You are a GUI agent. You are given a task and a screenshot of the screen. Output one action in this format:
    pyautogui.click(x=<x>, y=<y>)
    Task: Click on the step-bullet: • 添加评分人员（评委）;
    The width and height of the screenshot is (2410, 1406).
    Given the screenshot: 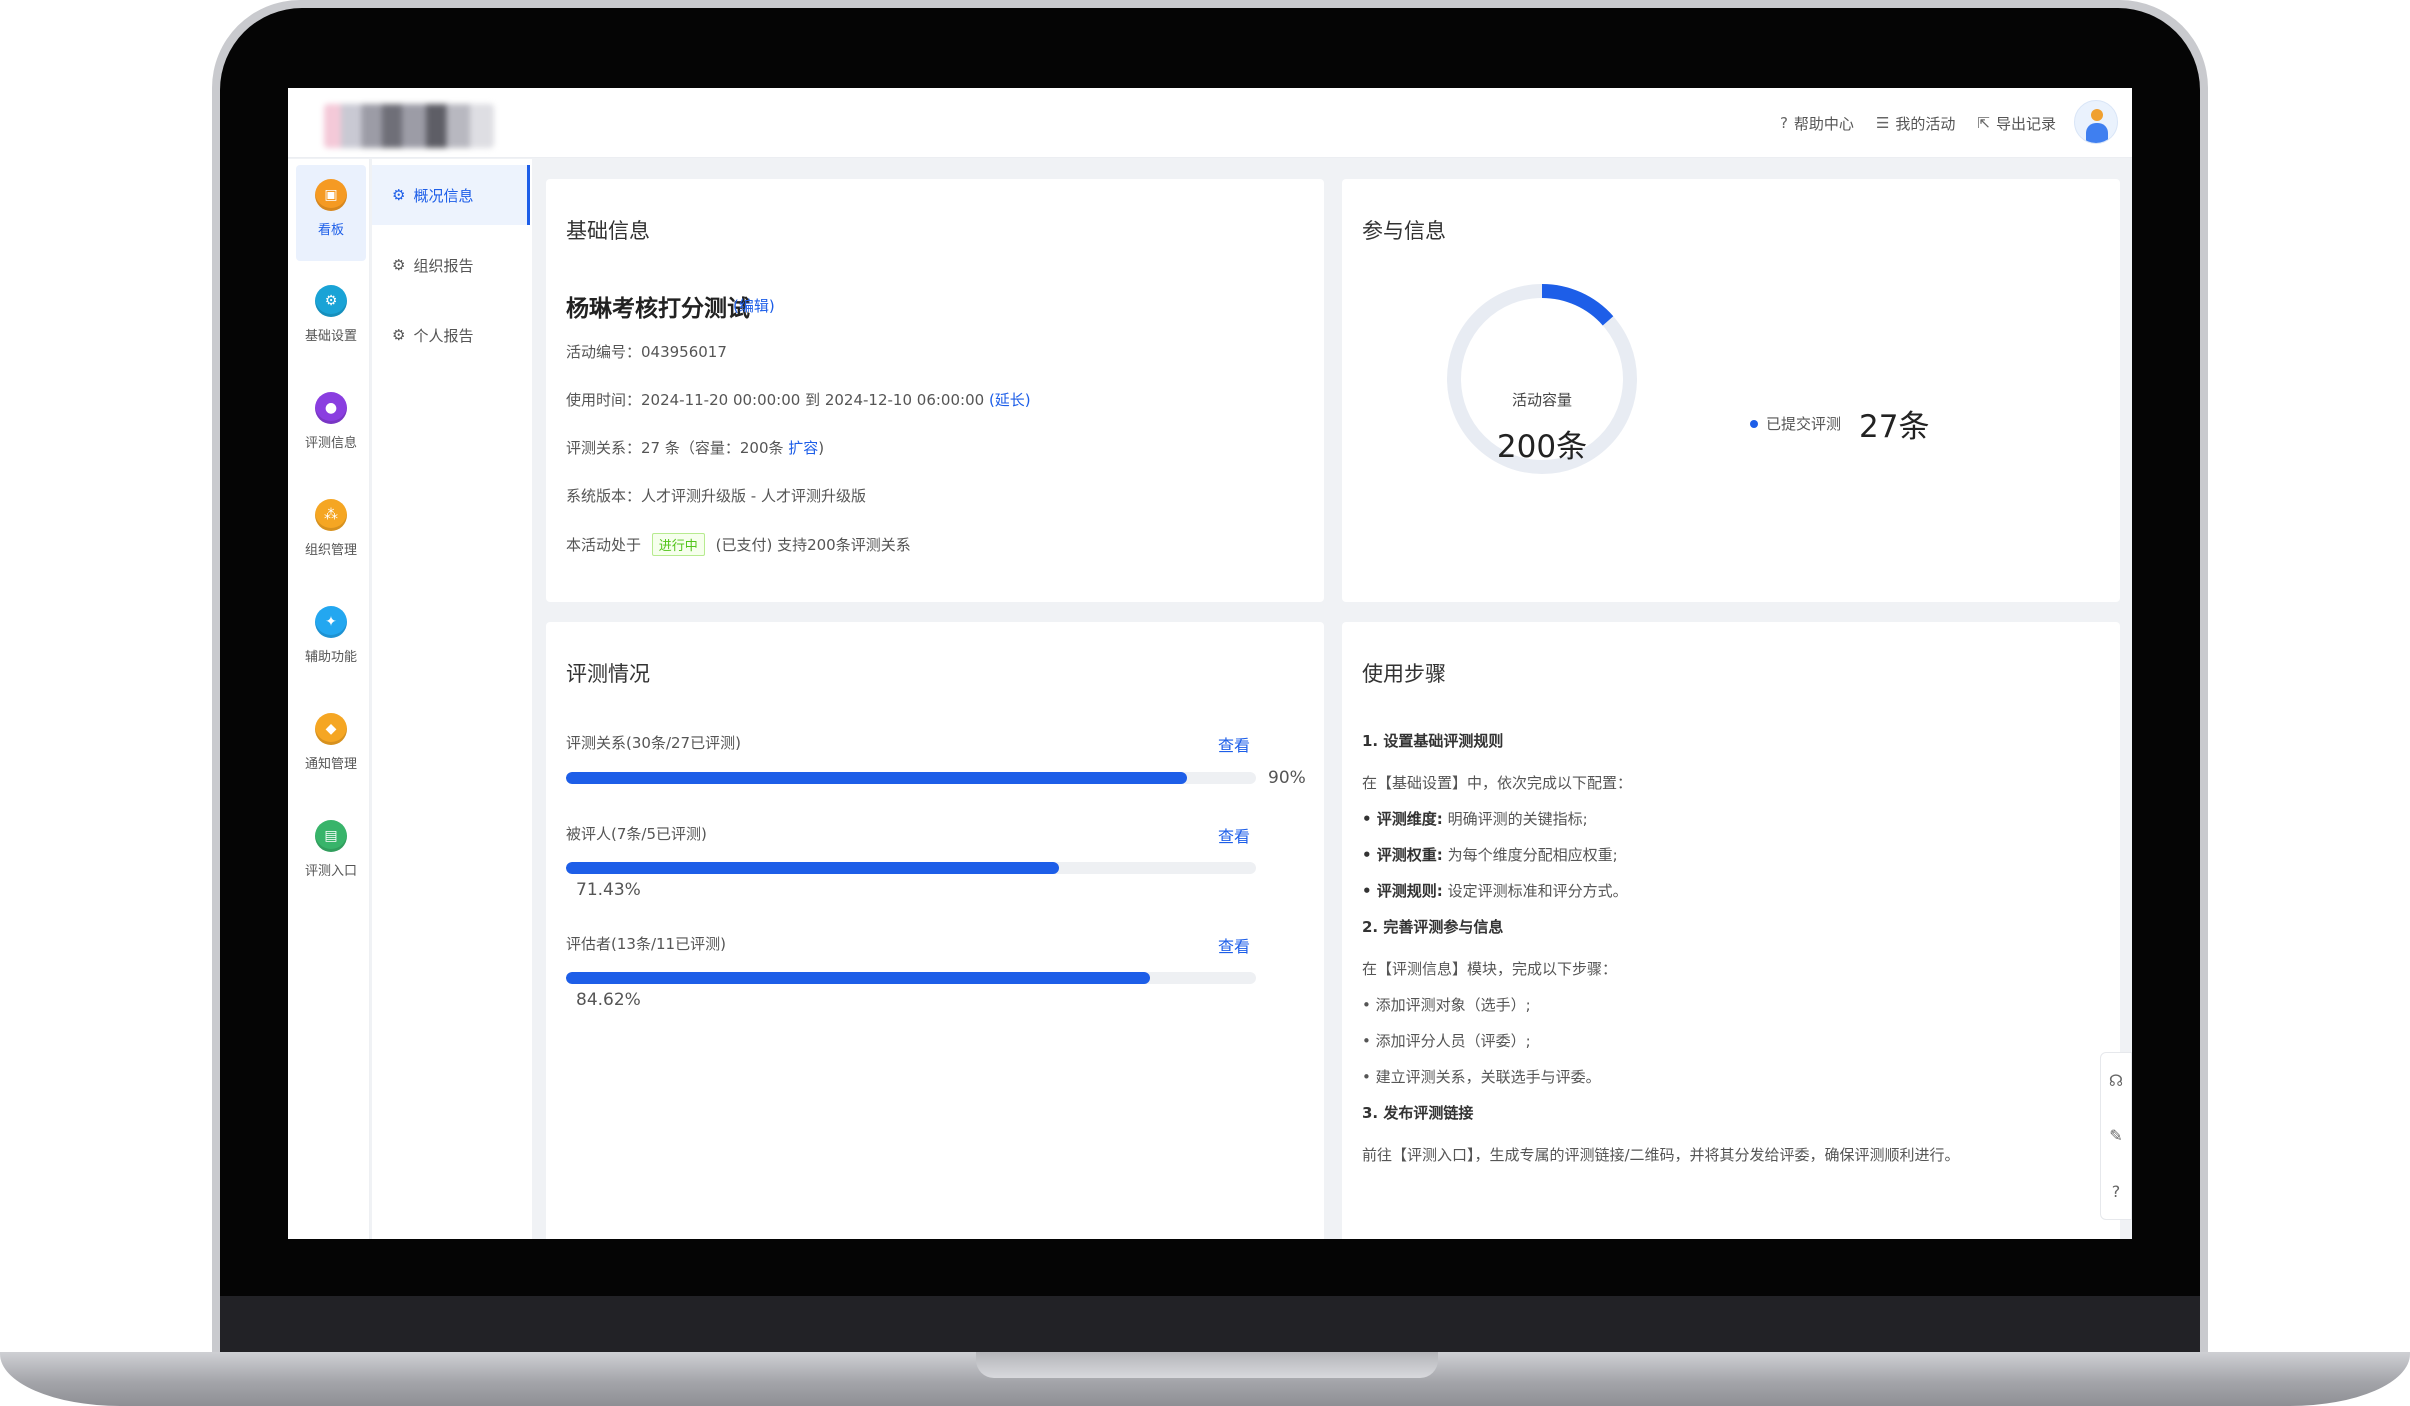 What is the action you would take?
    pyautogui.click(x=1446, y=1041)
    